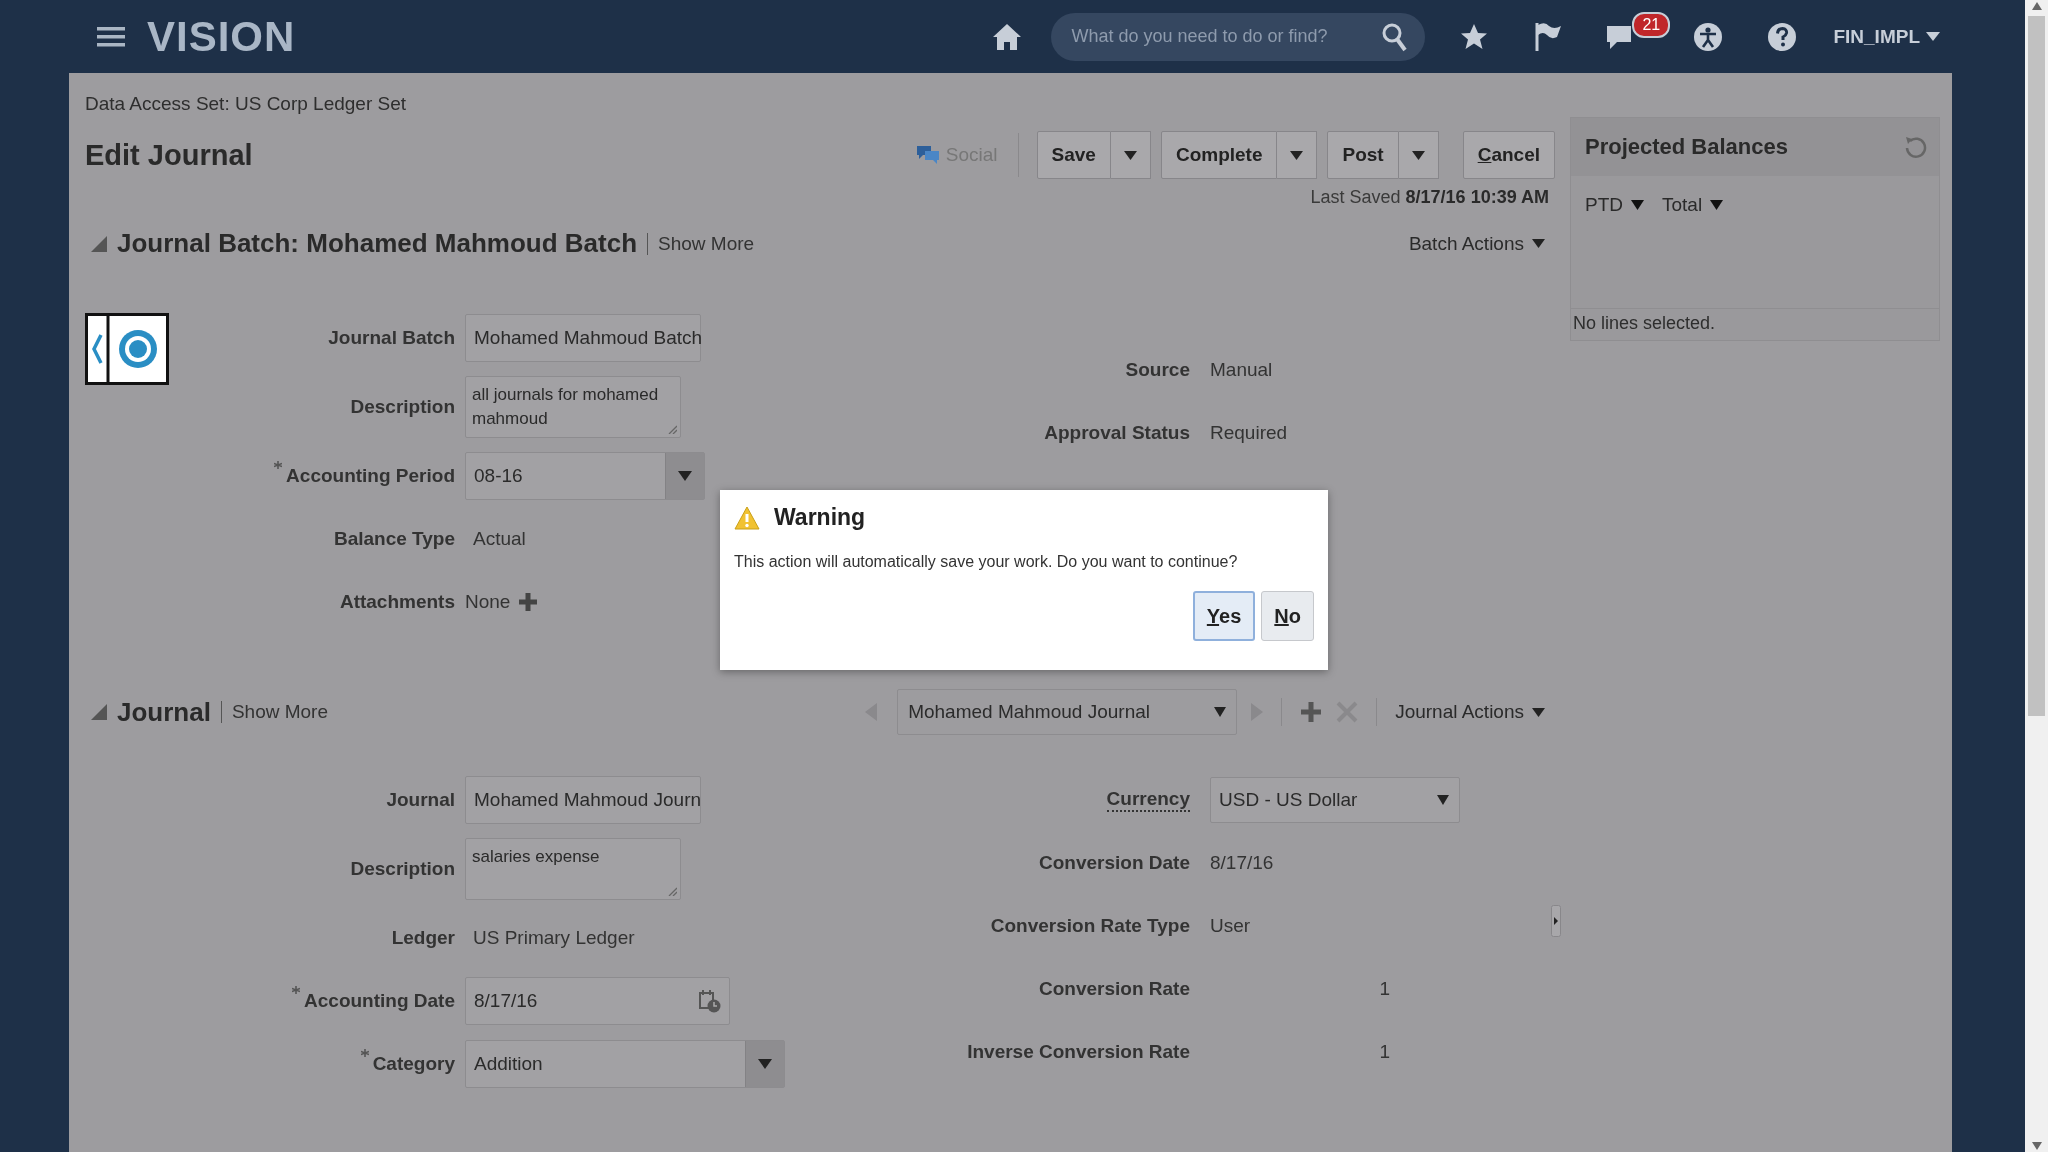  Describe the element at coordinates (820, 517) in the screenshot. I see `dialog-title: Warning` at that location.